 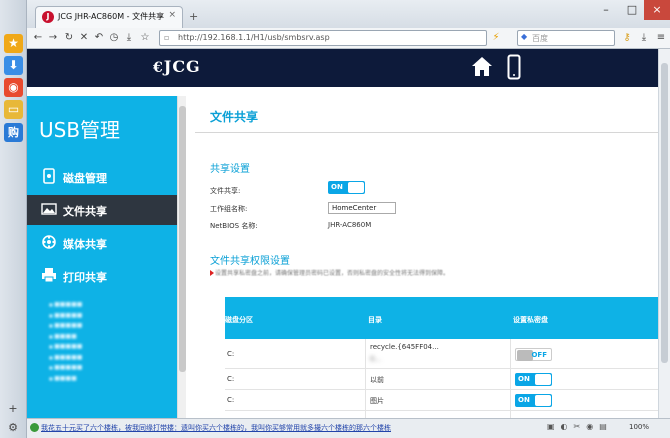 What do you see at coordinates (350, 225) in the screenshot?
I see `netbios-value: JHR-AC860M` at bounding box center [350, 225].